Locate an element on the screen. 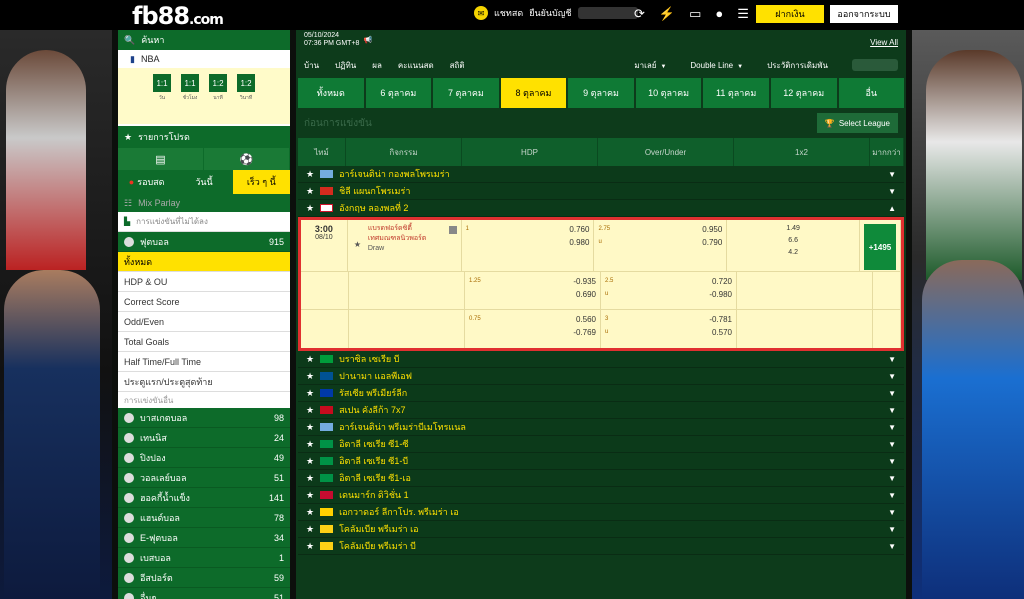 This screenshot has width=1024, height=599. tab-oct-10: 10 ตุลาคม is located at coordinates (668, 93).